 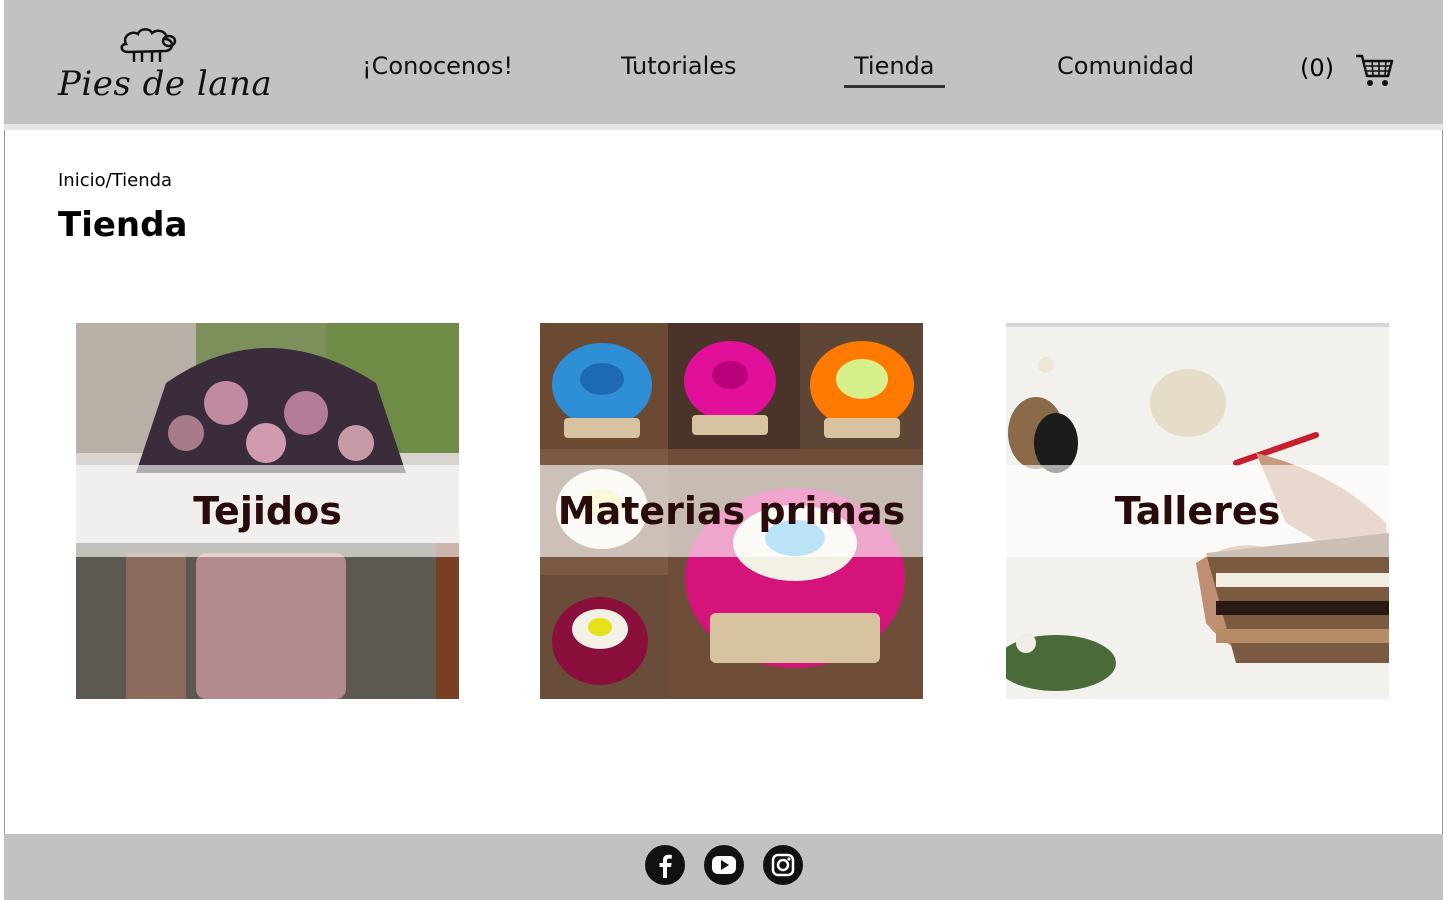 I want to click on nav-comunidad: Comunidad, so click(x=1125, y=66).